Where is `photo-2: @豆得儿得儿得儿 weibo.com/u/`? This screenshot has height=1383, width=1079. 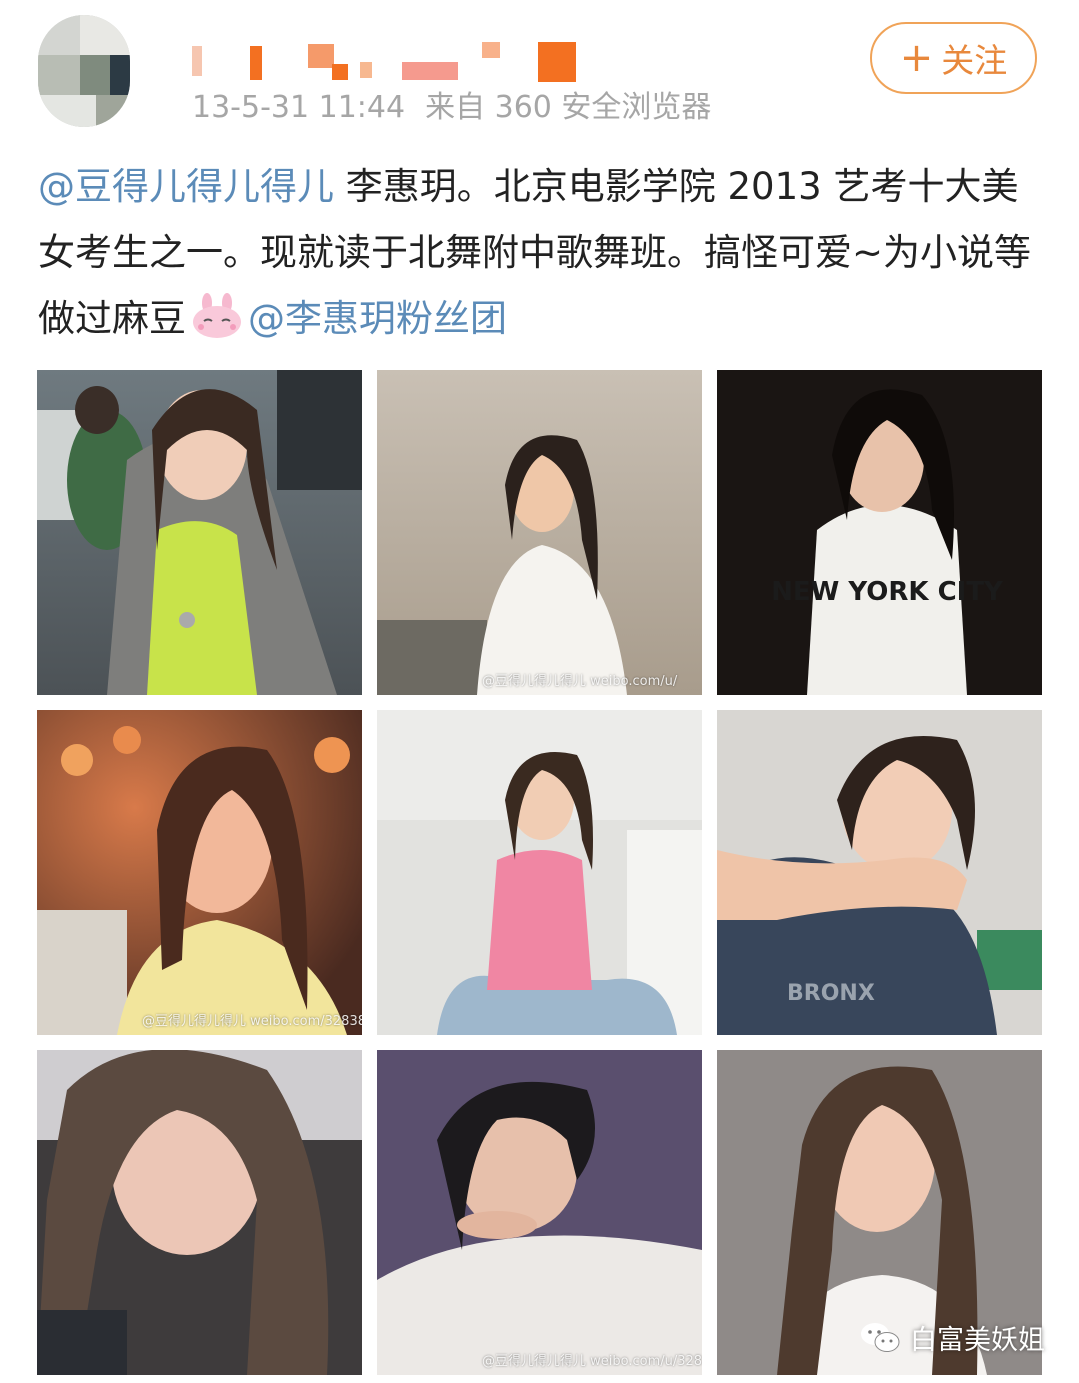
photo-2: @豆得儿得儿得儿 weibo.com/u/ is located at coordinates (539, 532).